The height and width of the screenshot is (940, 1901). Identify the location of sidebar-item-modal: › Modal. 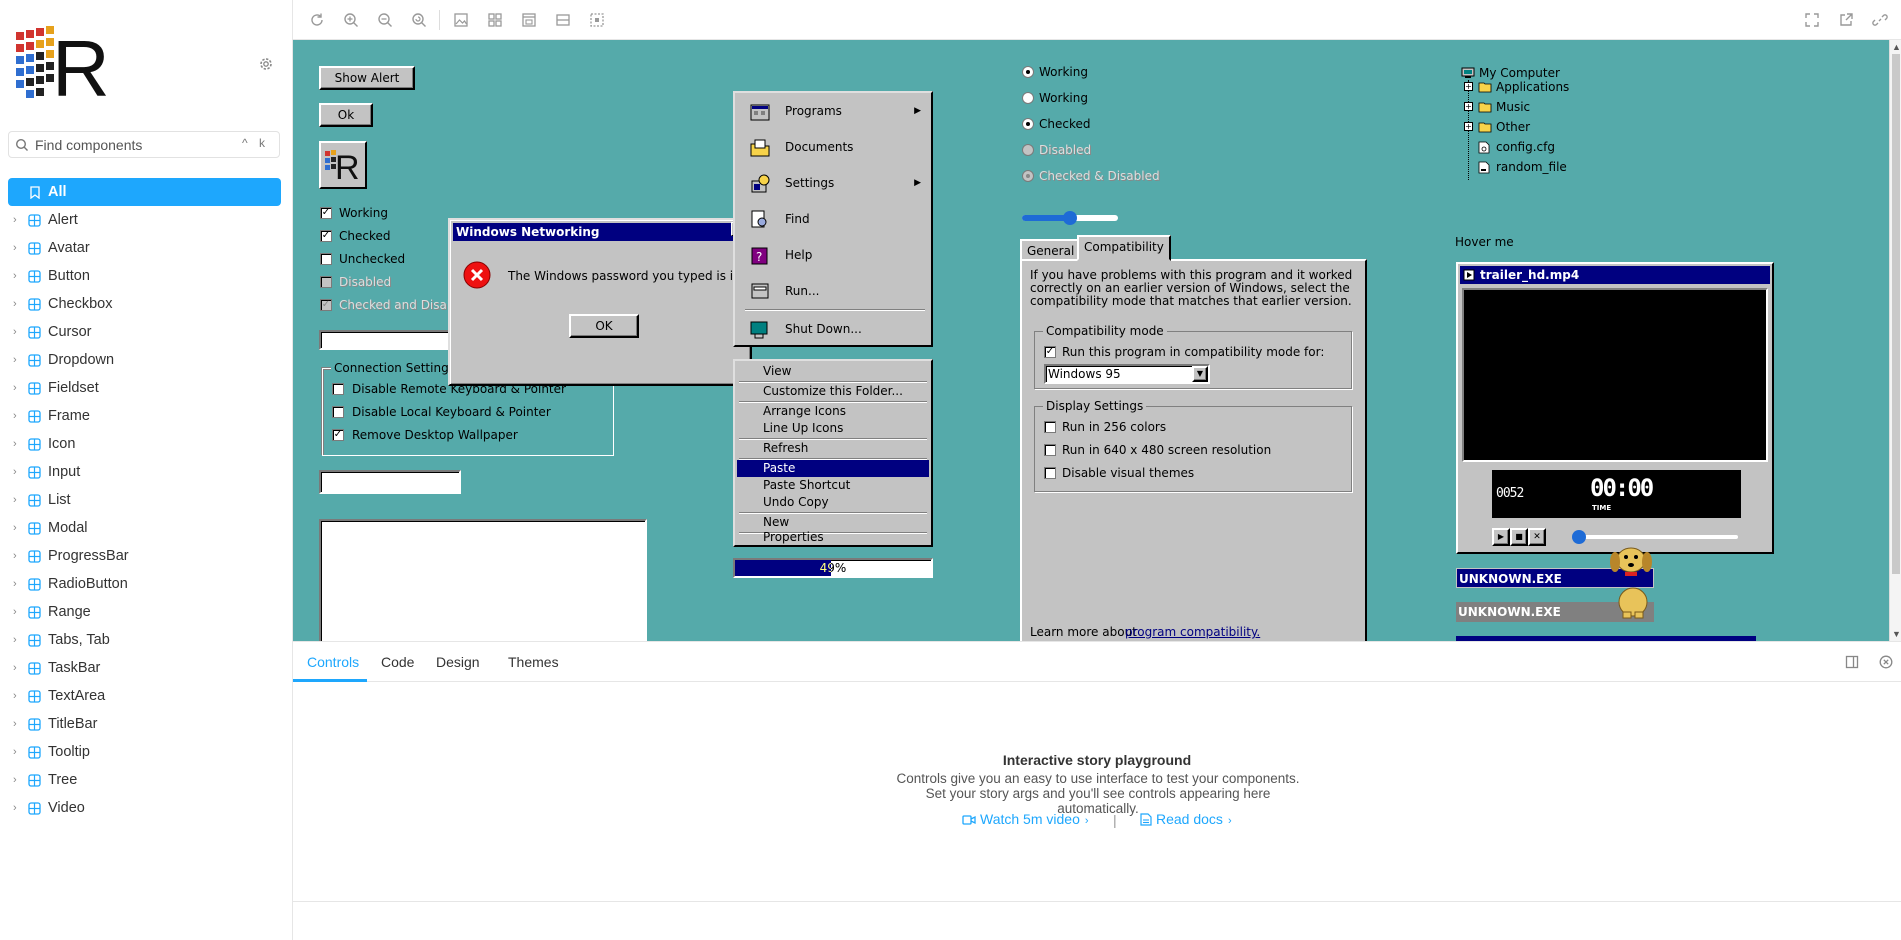
(146, 528).